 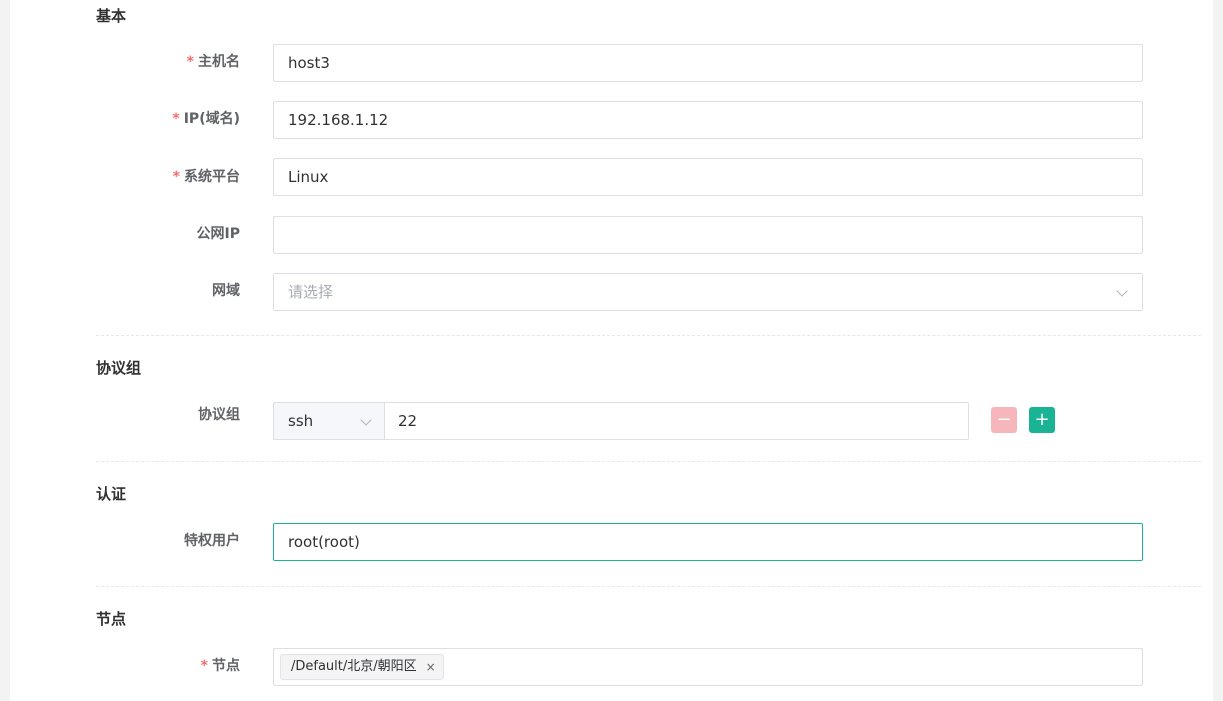 What do you see at coordinates (111, 16) in the screenshot?
I see `section-title-basic: 基本` at bounding box center [111, 16].